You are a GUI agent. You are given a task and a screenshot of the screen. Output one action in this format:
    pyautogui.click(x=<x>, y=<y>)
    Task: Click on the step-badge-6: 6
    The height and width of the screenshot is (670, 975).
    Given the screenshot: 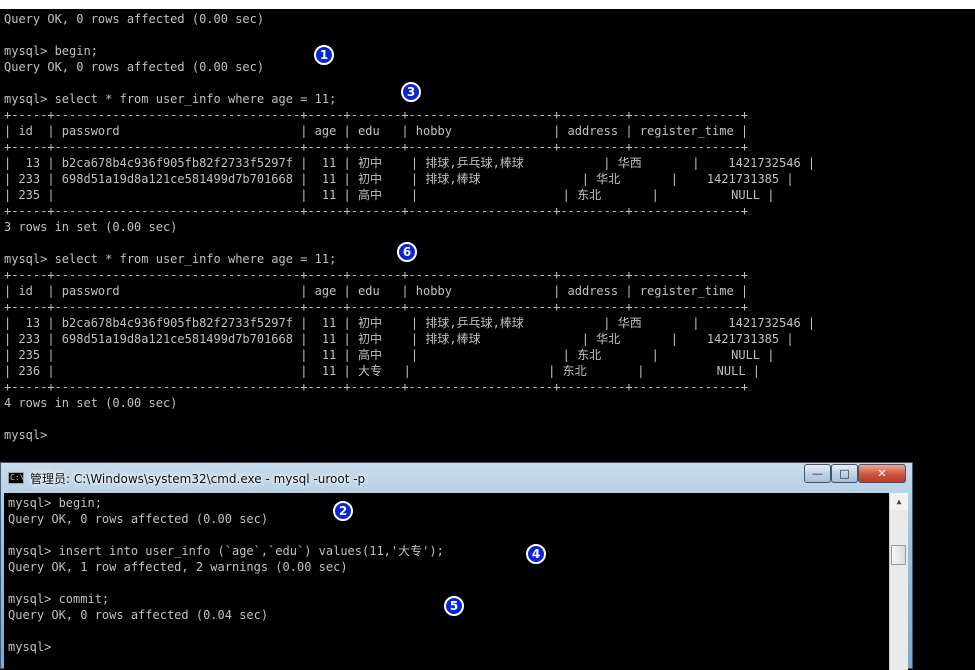 What is the action you would take?
    pyautogui.click(x=407, y=252)
    